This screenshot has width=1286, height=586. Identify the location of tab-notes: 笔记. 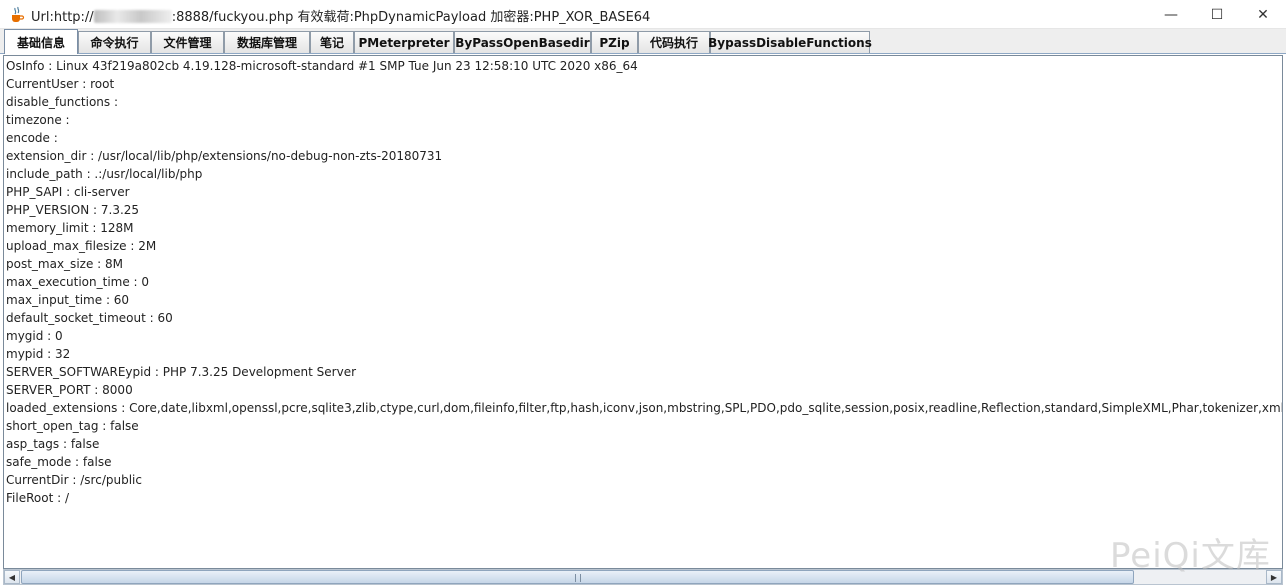
(332, 42).